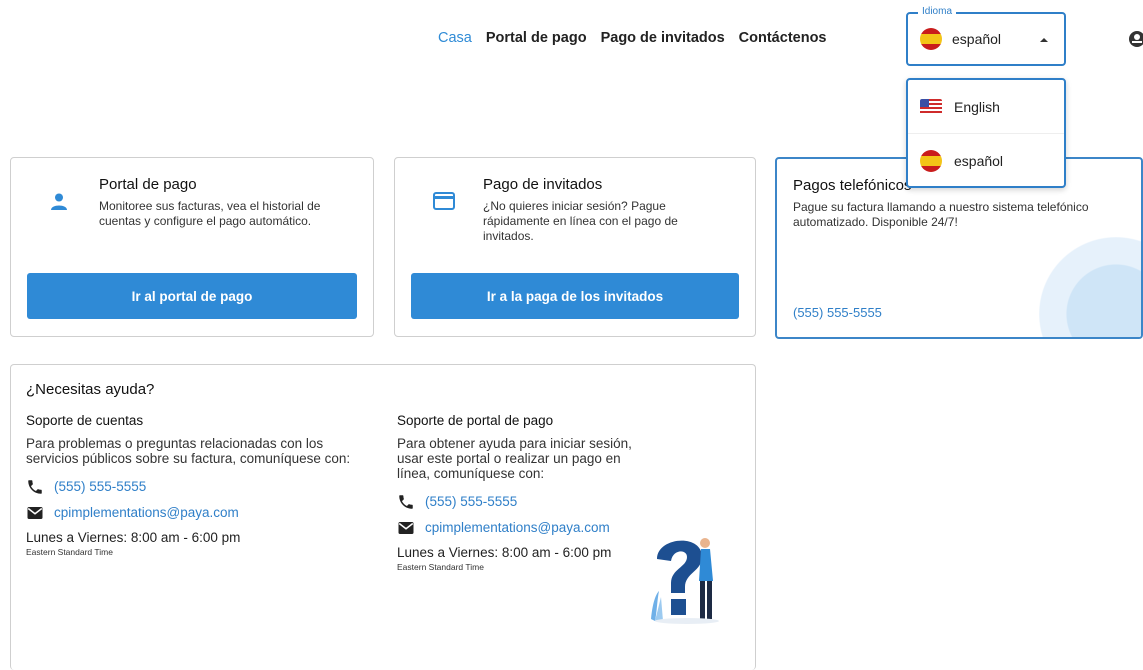 This screenshot has width=1143, height=670. I want to click on account-support-phone-row: (555) 555-5555, so click(196, 487).